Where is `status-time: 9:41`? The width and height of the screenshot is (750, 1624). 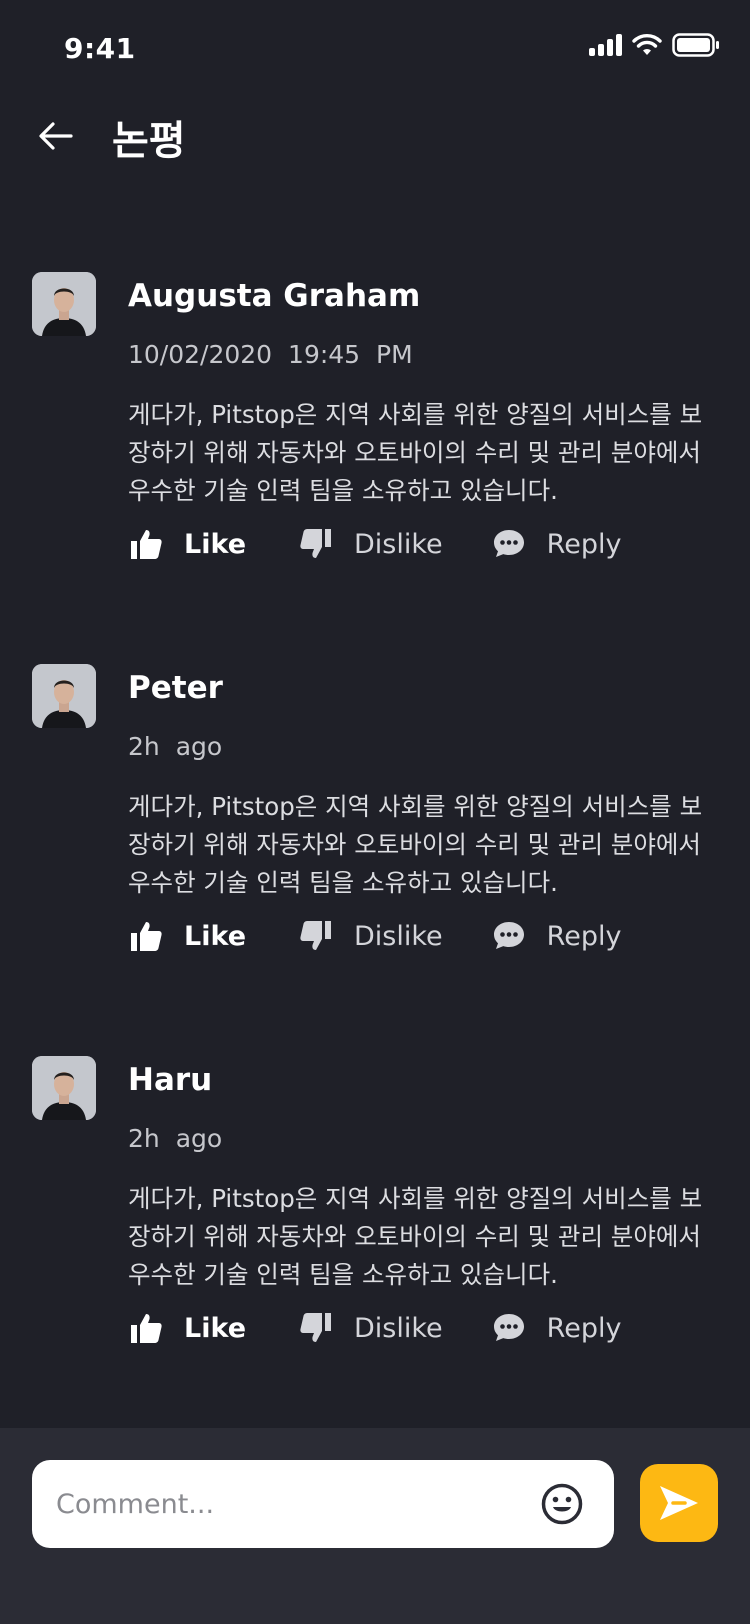
status-time: 9:41 is located at coordinates (100, 48).